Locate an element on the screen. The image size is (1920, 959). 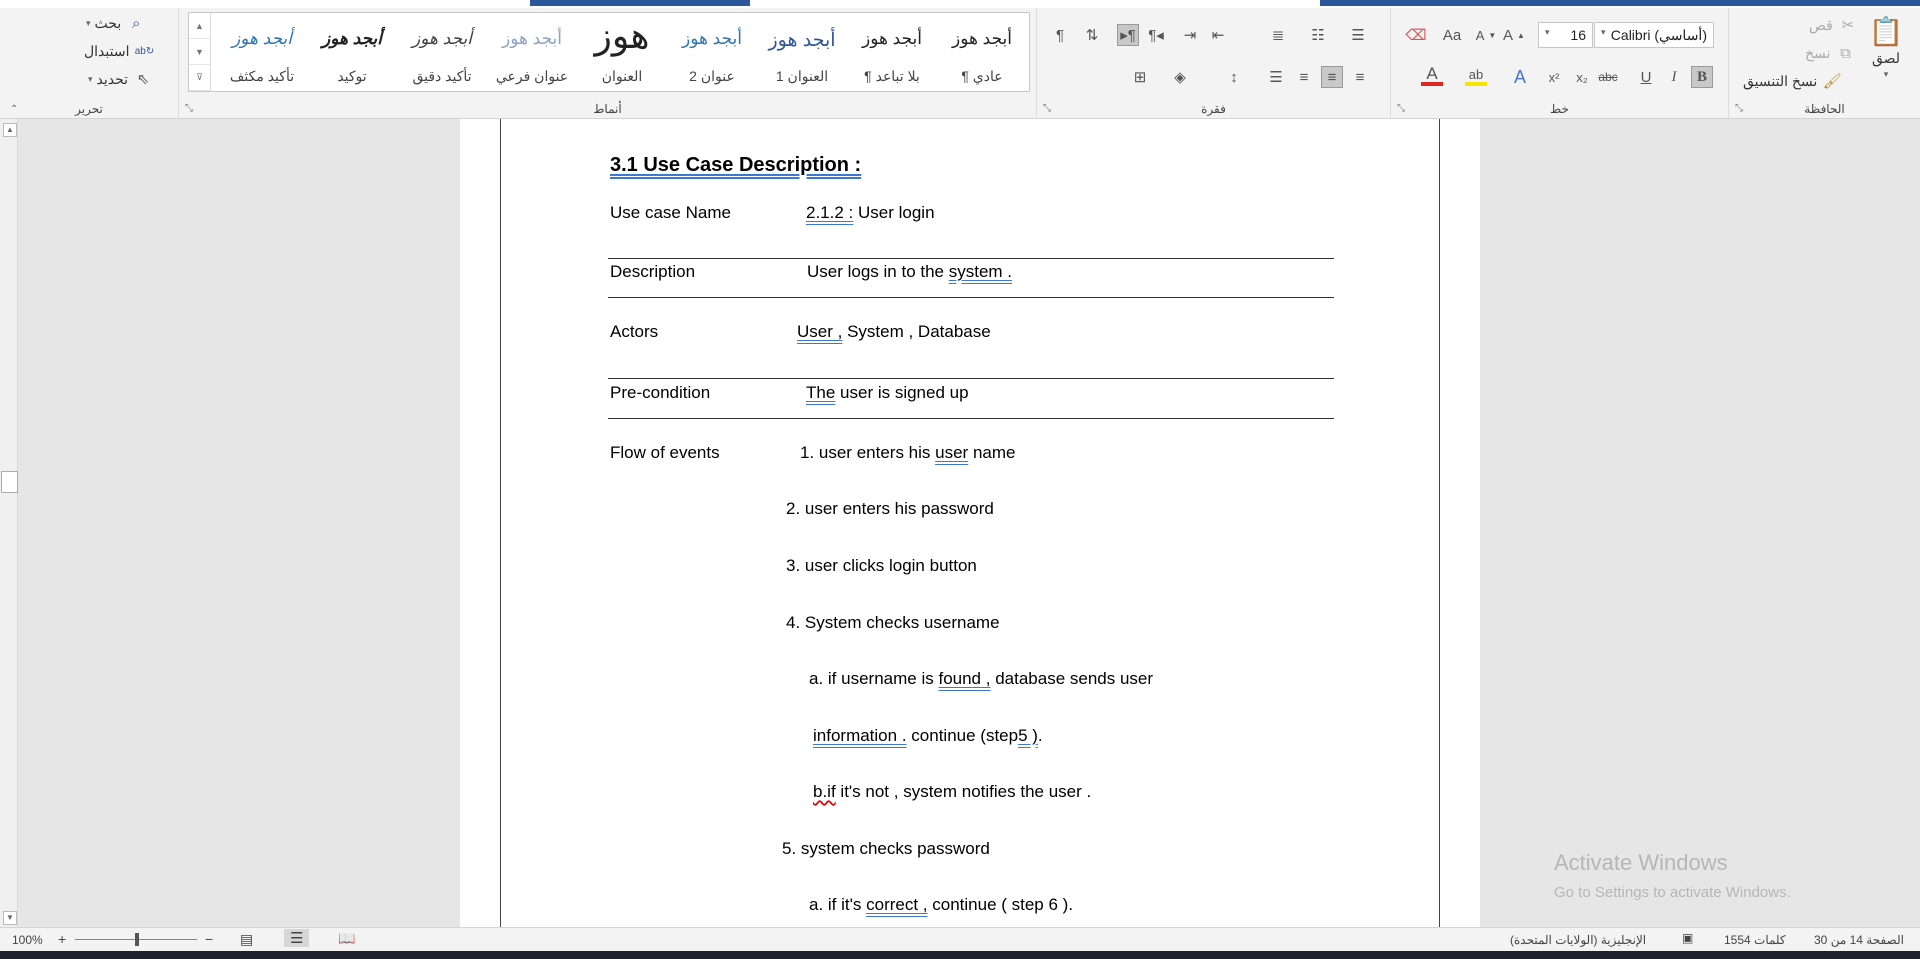
style-intense-emphasis: أبجد هوز تأكيد مكثف is located at coordinates (262, 52).